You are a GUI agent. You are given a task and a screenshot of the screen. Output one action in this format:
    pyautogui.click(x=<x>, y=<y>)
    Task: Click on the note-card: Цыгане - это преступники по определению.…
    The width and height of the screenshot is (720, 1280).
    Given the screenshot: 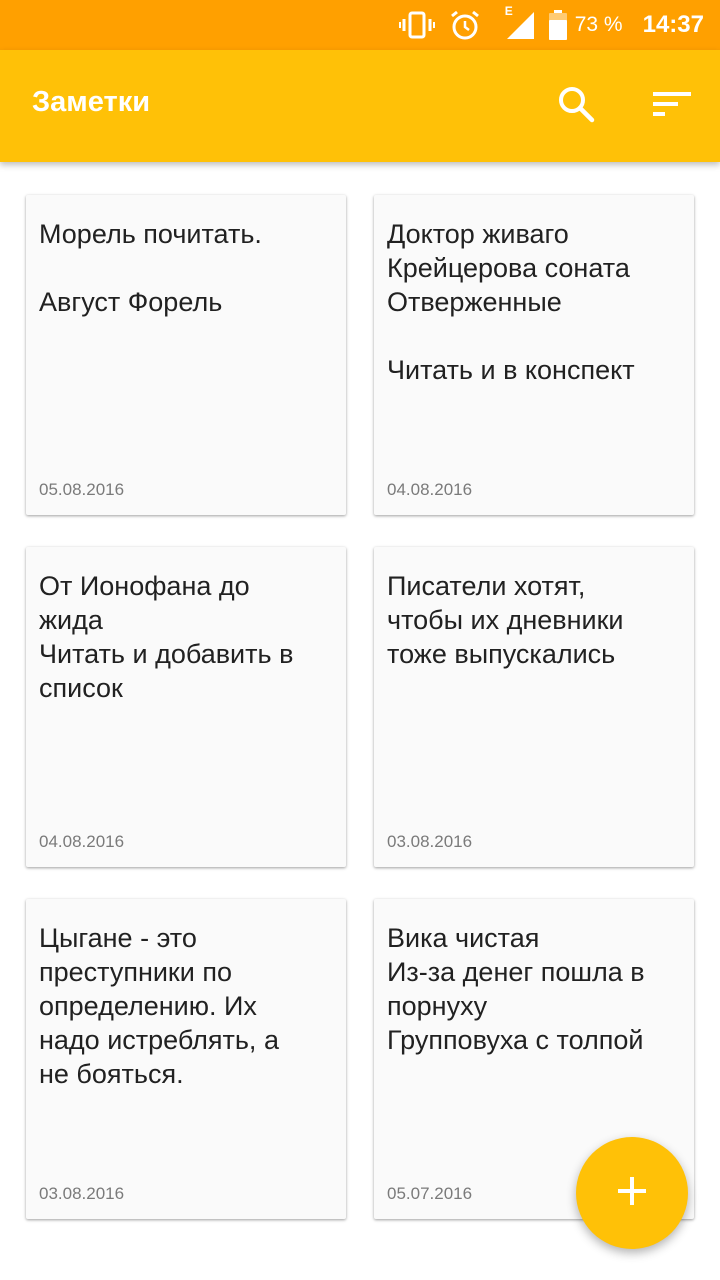 What is the action you would take?
    pyautogui.click(x=186, y=1059)
    